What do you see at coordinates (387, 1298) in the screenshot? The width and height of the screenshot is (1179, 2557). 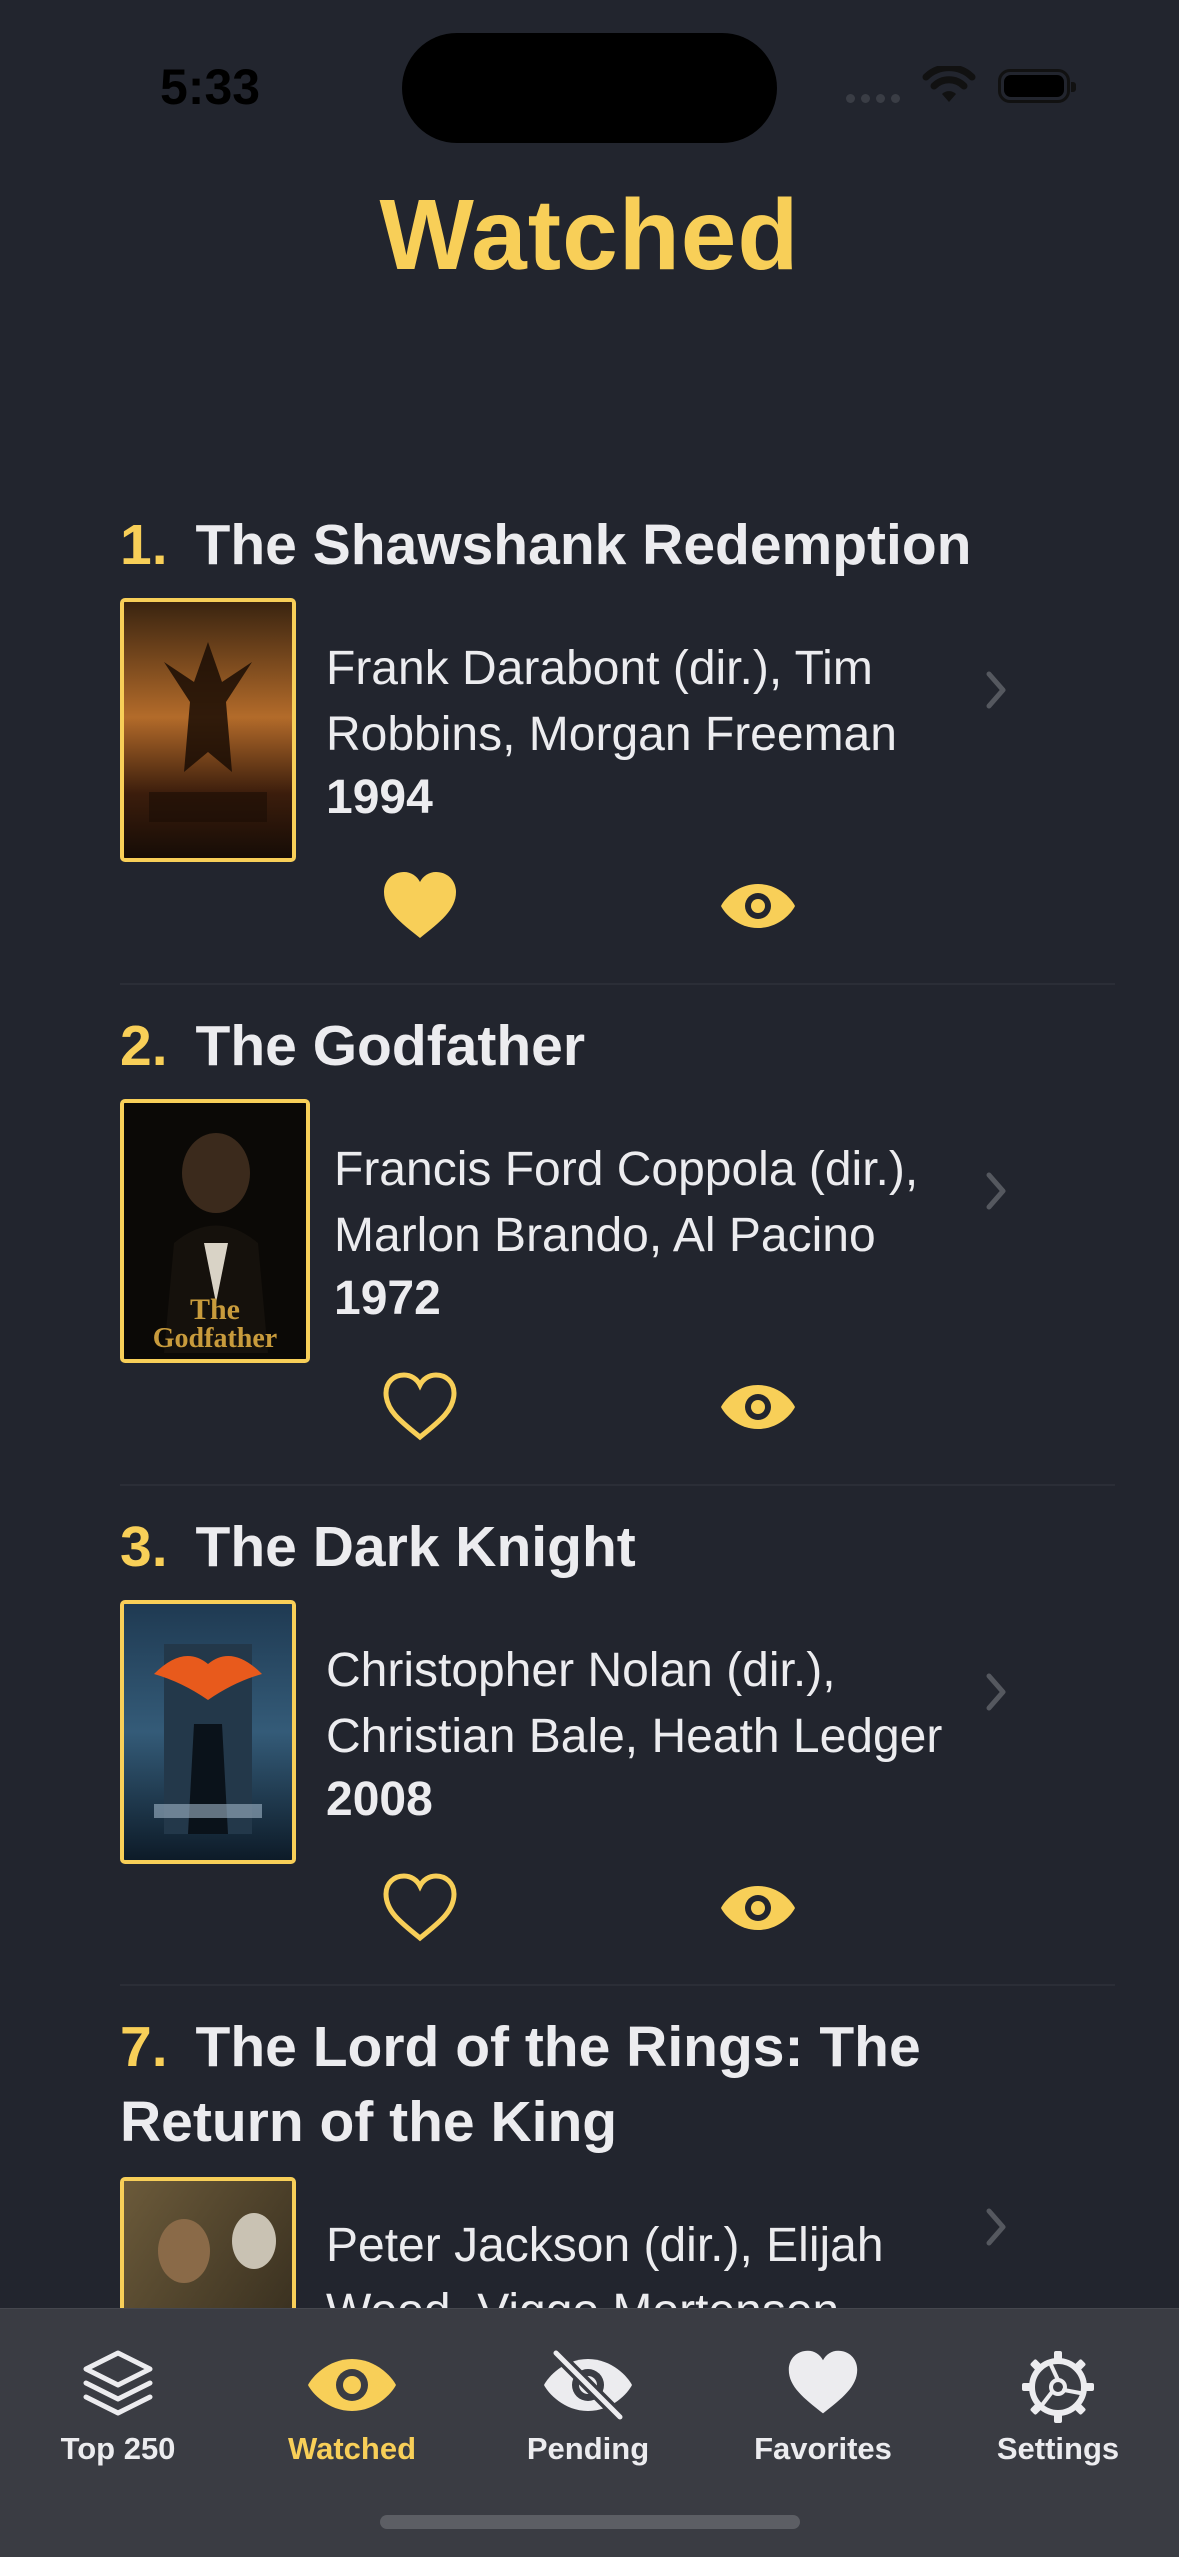 I see `movie-year: 1972` at bounding box center [387, 1298].